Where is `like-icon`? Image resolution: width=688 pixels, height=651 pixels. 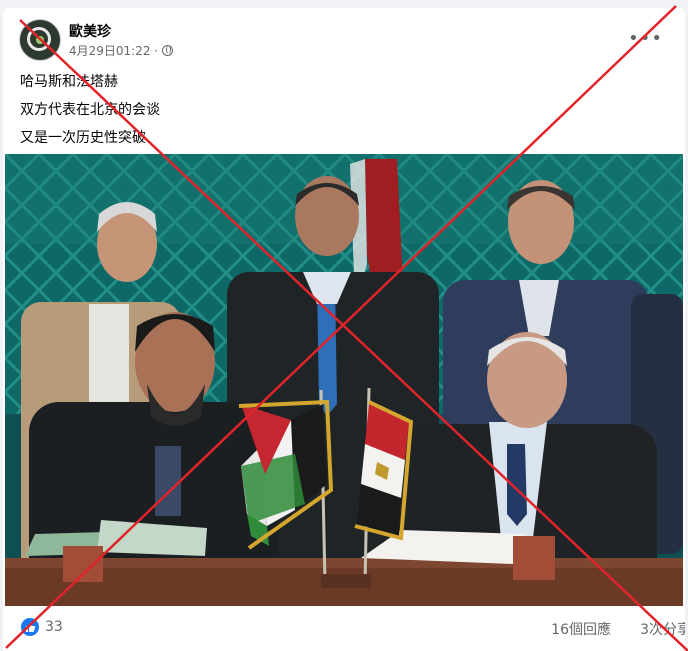 like-icon is located at coordinates (30, 627).